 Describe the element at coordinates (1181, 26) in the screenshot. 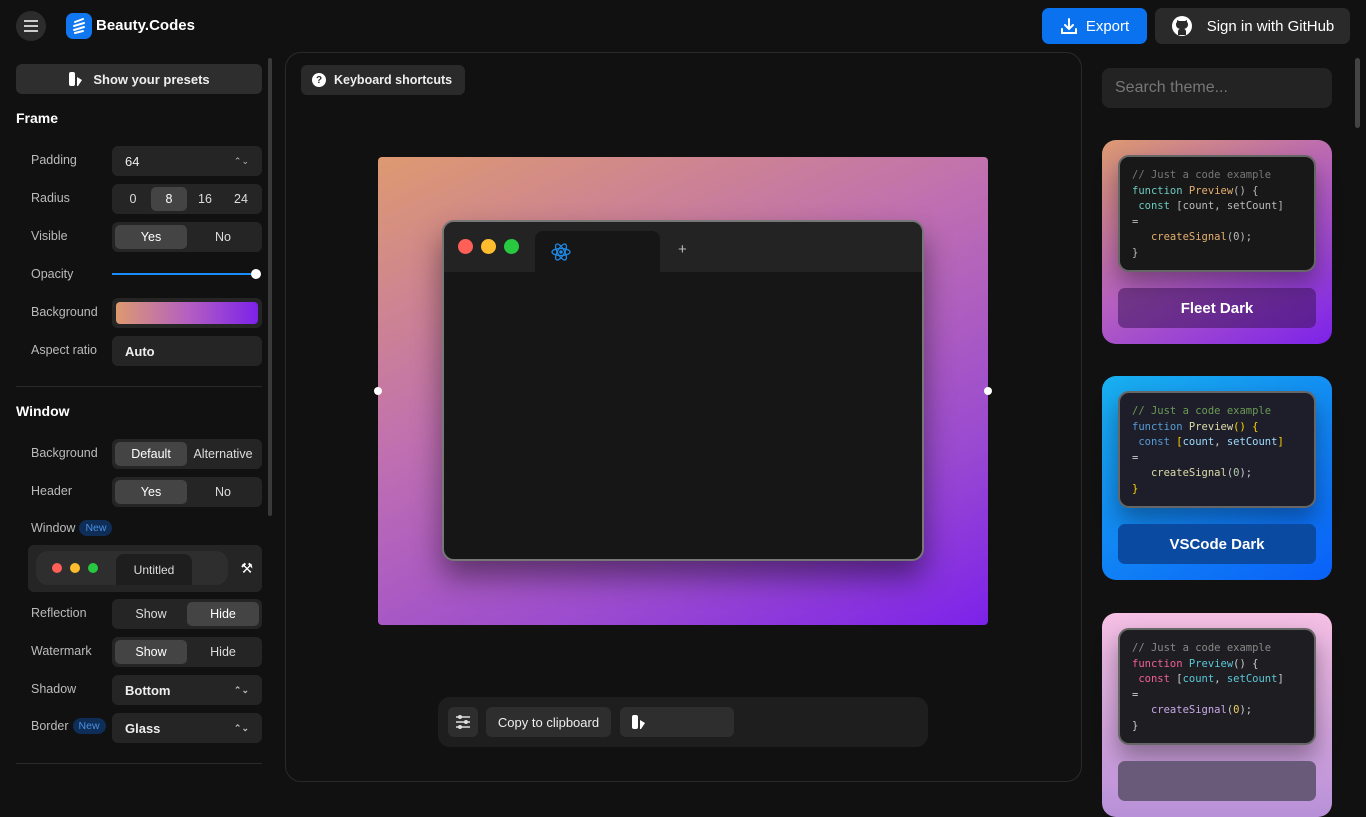

I see `github-icon` at that location.